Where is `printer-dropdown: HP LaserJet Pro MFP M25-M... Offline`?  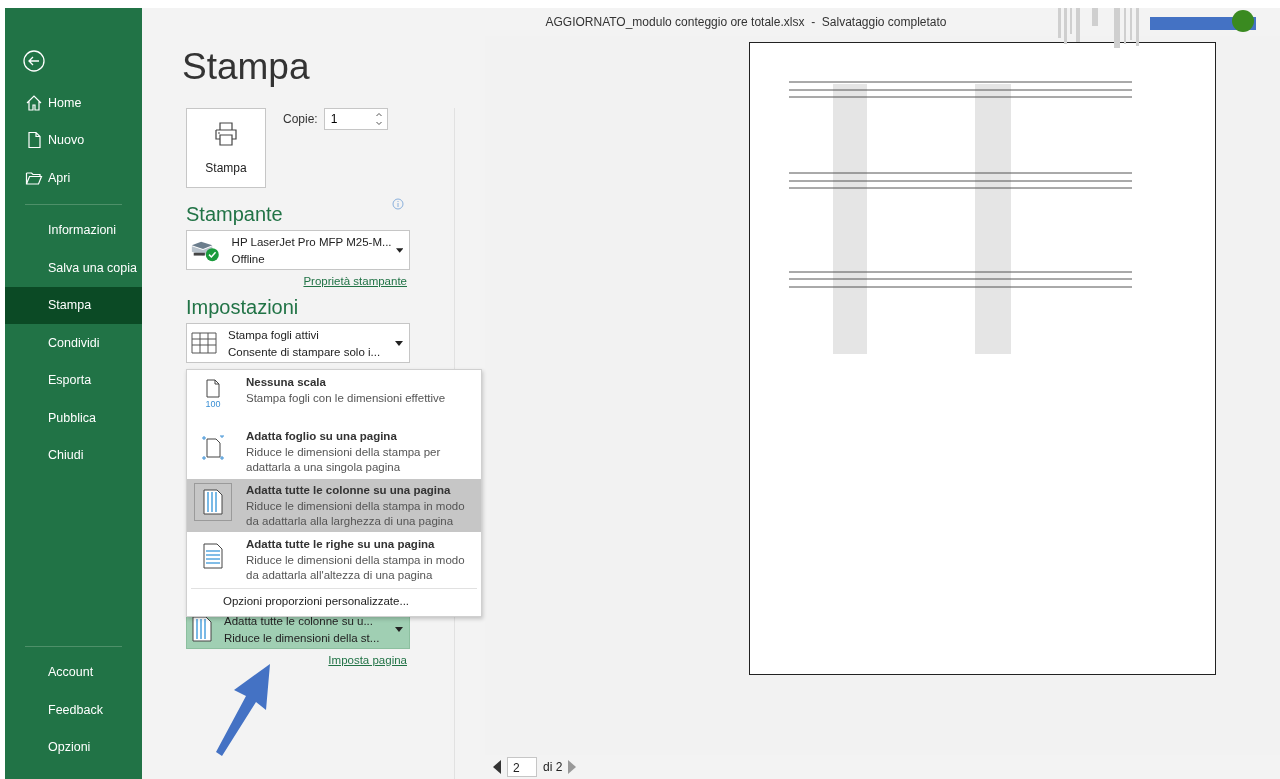 printer-dropdown: HP LaserJet Pro MFP M25-M... Offline is located at coordinates (298, 250).